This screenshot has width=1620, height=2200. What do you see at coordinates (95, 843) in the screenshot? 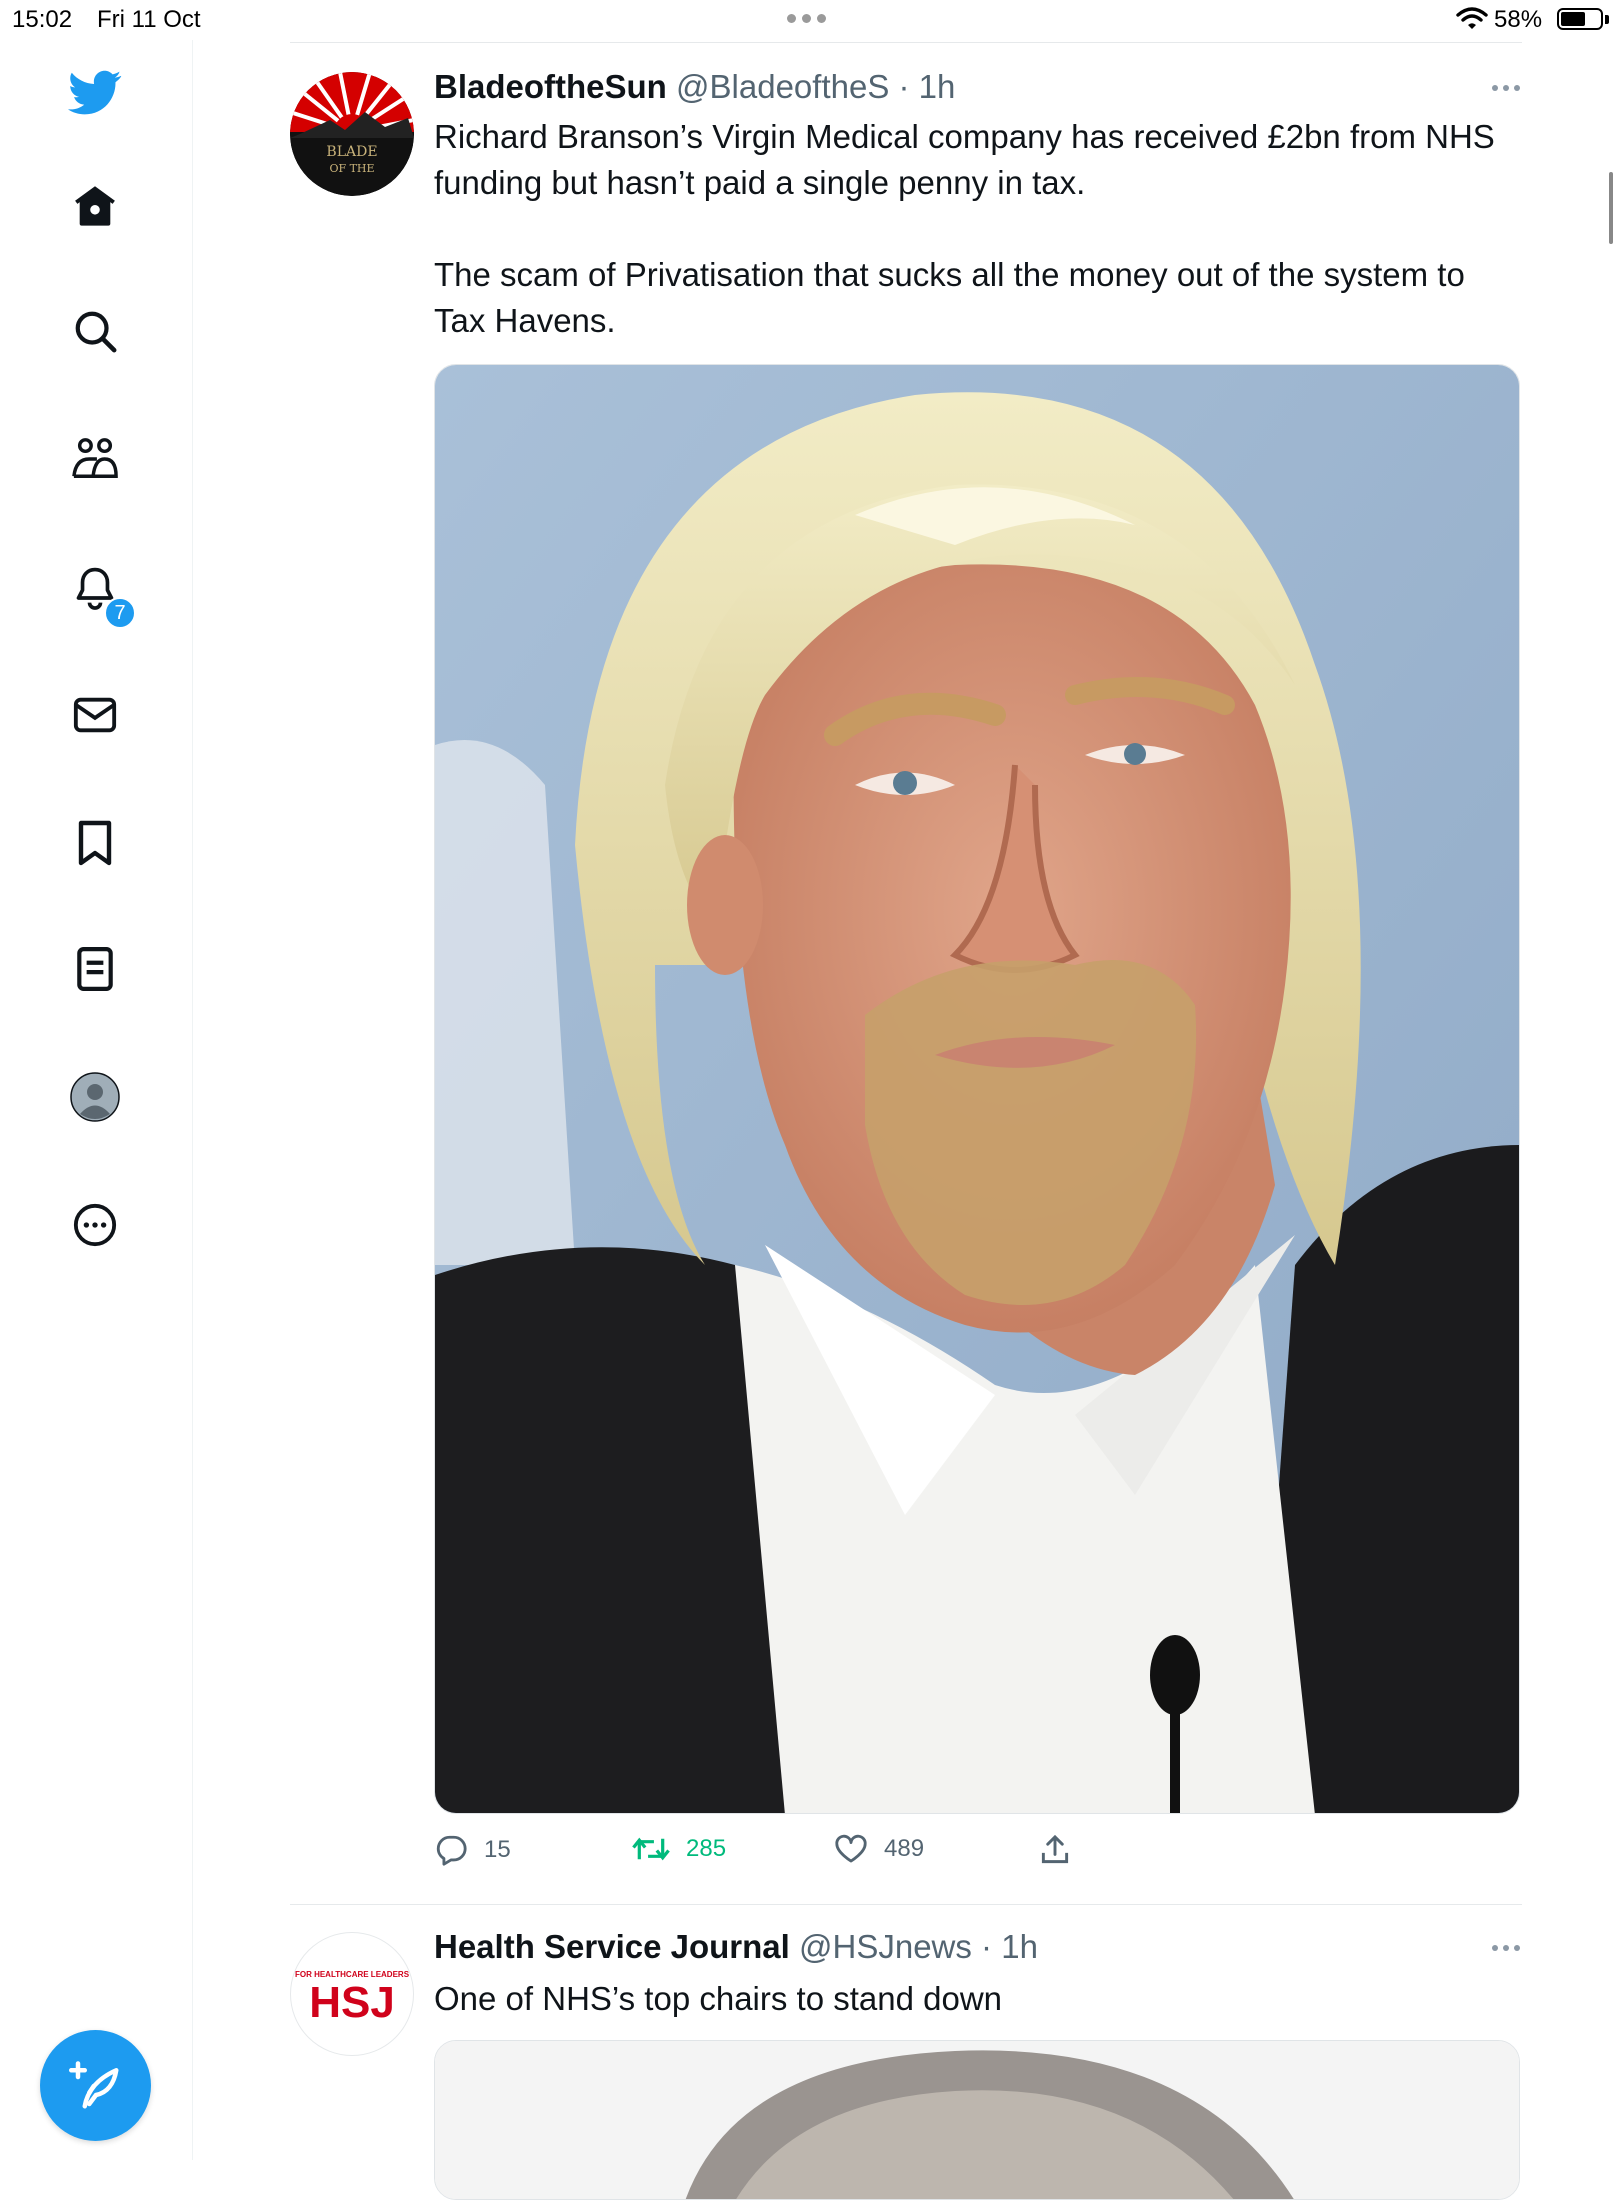
I see `bookmark-icon` at bounding box center [95, 843].